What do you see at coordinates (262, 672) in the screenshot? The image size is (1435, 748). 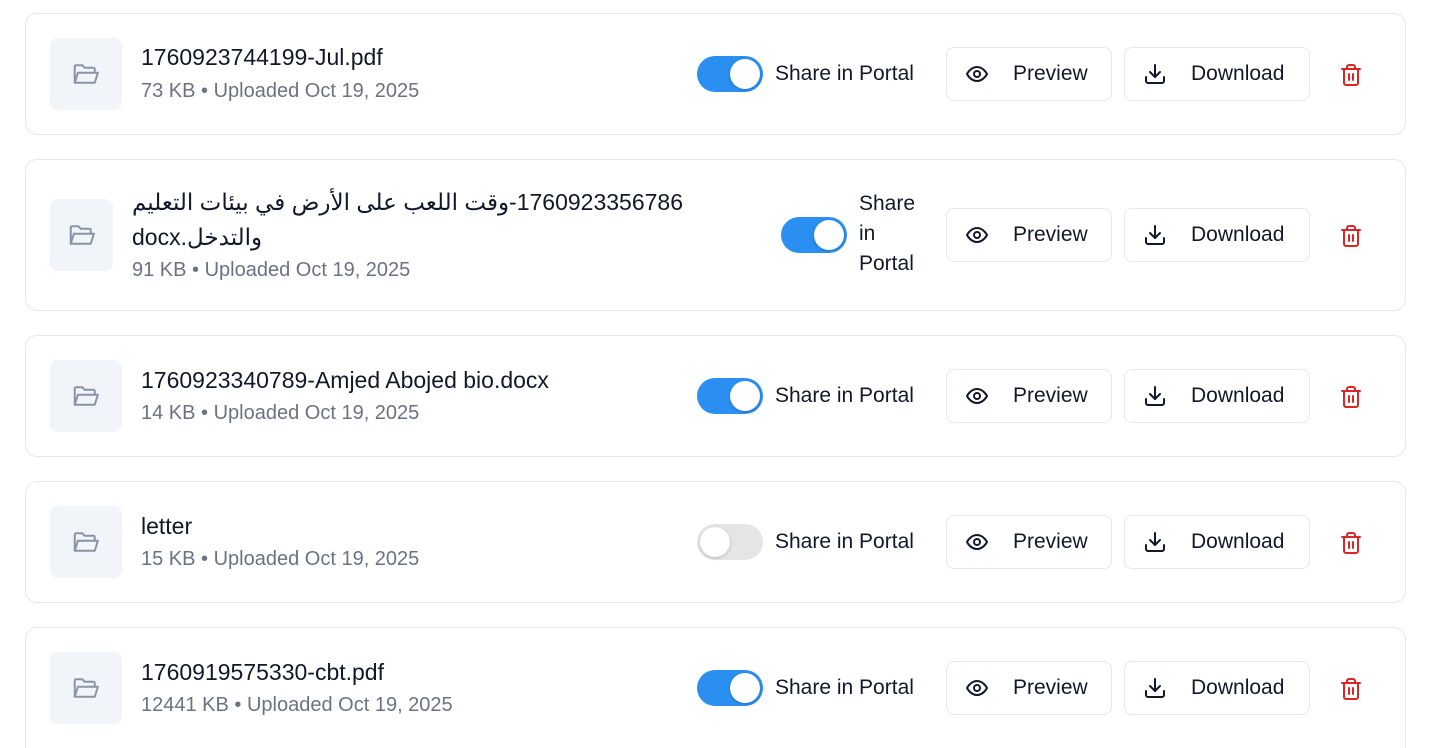 I see `file-name: 1760919575330-cbt.pdf` at bounding box center [262, 672].